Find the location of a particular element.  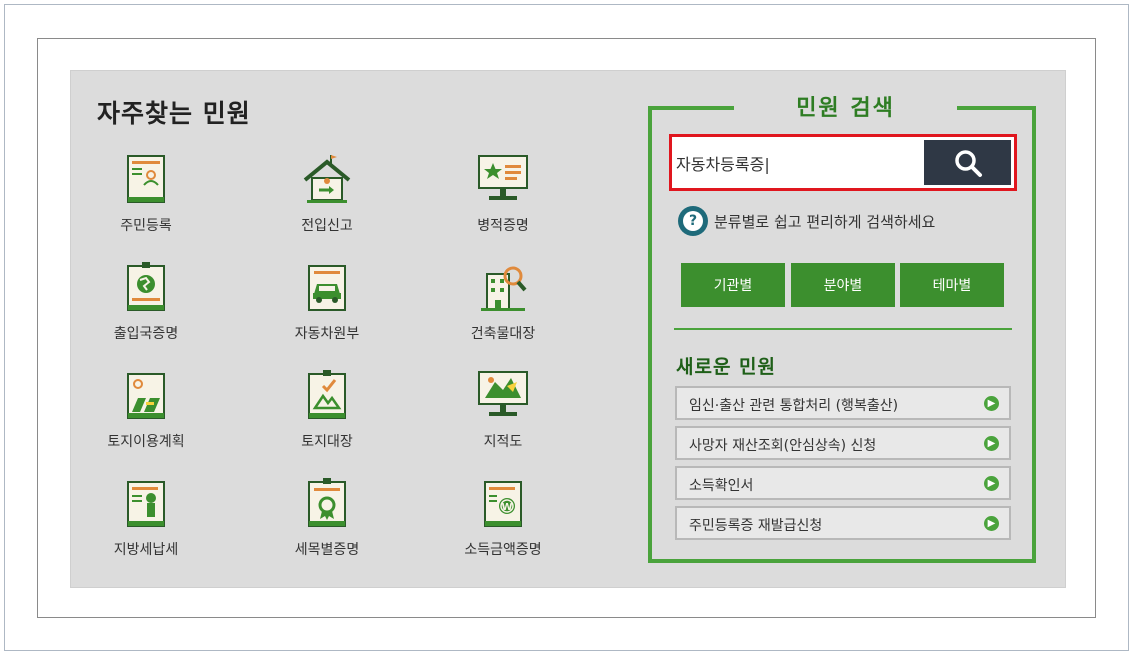

income-certificate-icon: W is located at coordinates (503, 504).